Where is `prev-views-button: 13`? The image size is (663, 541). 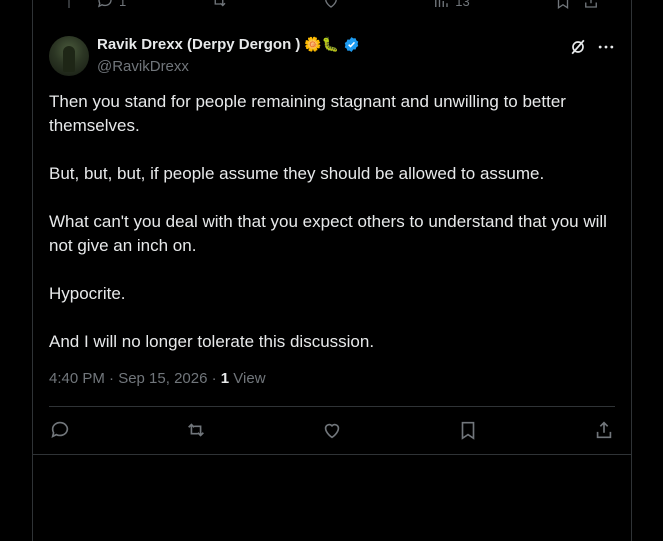 prev-views-button: 13 is located at coordinates (451, 5).